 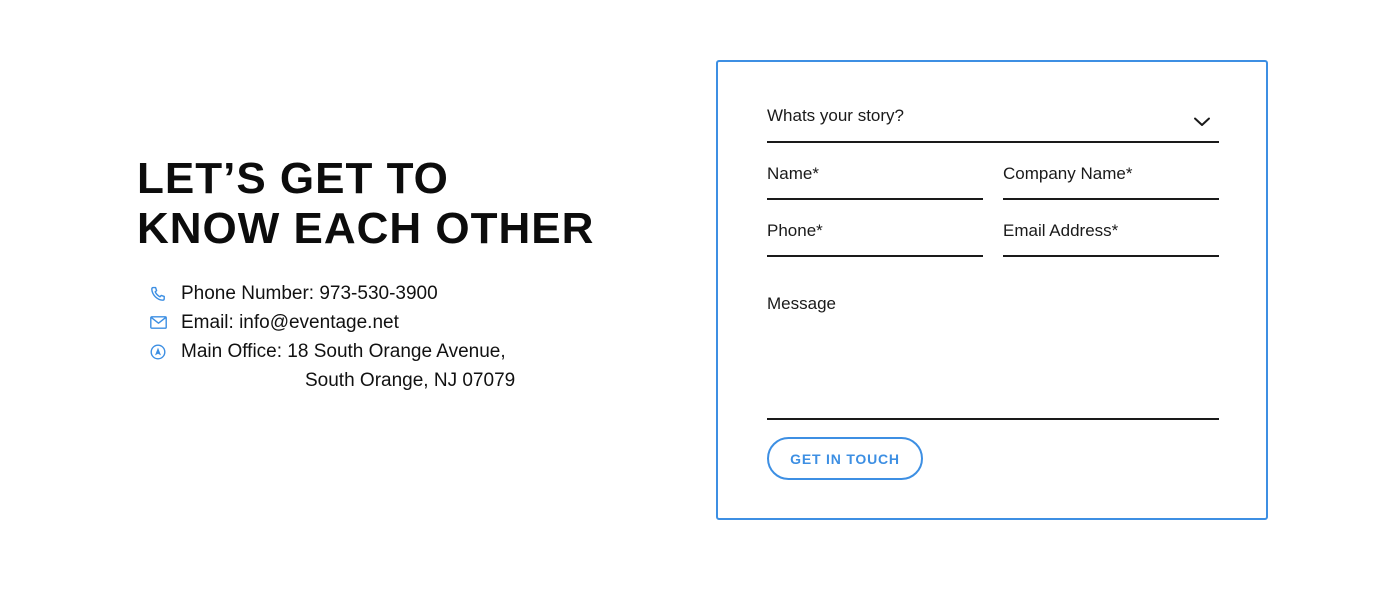 I want to click on contact-phone-text: Phone Number: 973-530-3900, so click(x=309, y=293).